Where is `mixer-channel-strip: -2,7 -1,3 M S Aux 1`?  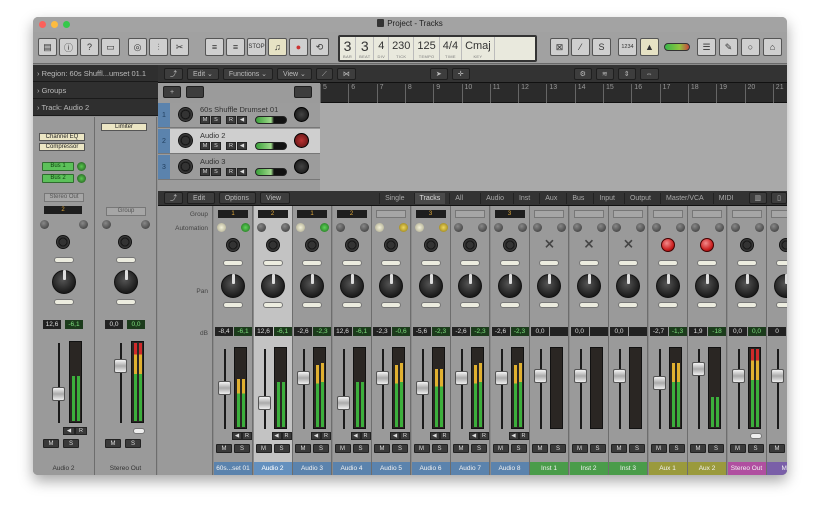
mixer-channel-strip: -2,7 -1,3 M S Aux 1 is located at coordinates (668, 340).